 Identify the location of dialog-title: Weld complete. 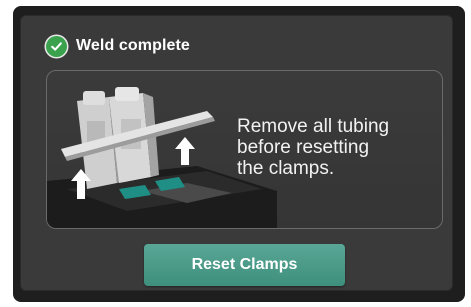
(133, 45).